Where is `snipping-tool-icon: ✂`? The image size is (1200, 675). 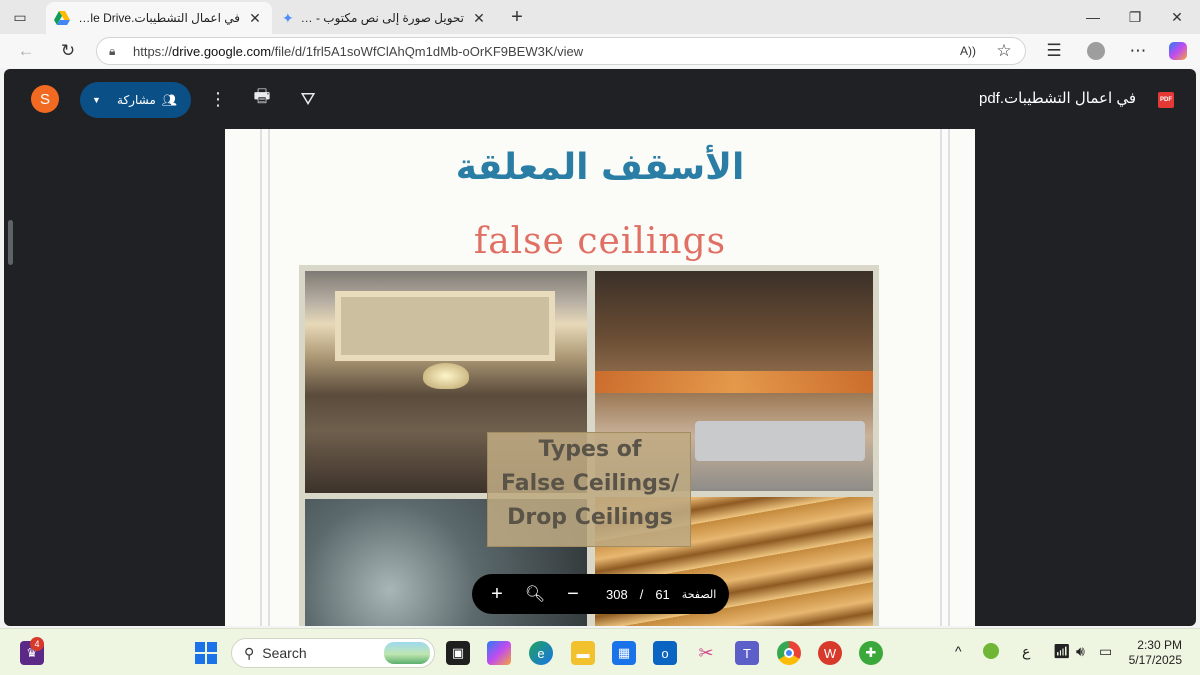
snipping-tool-icon: ✂ is located at coordinates (706, 653).